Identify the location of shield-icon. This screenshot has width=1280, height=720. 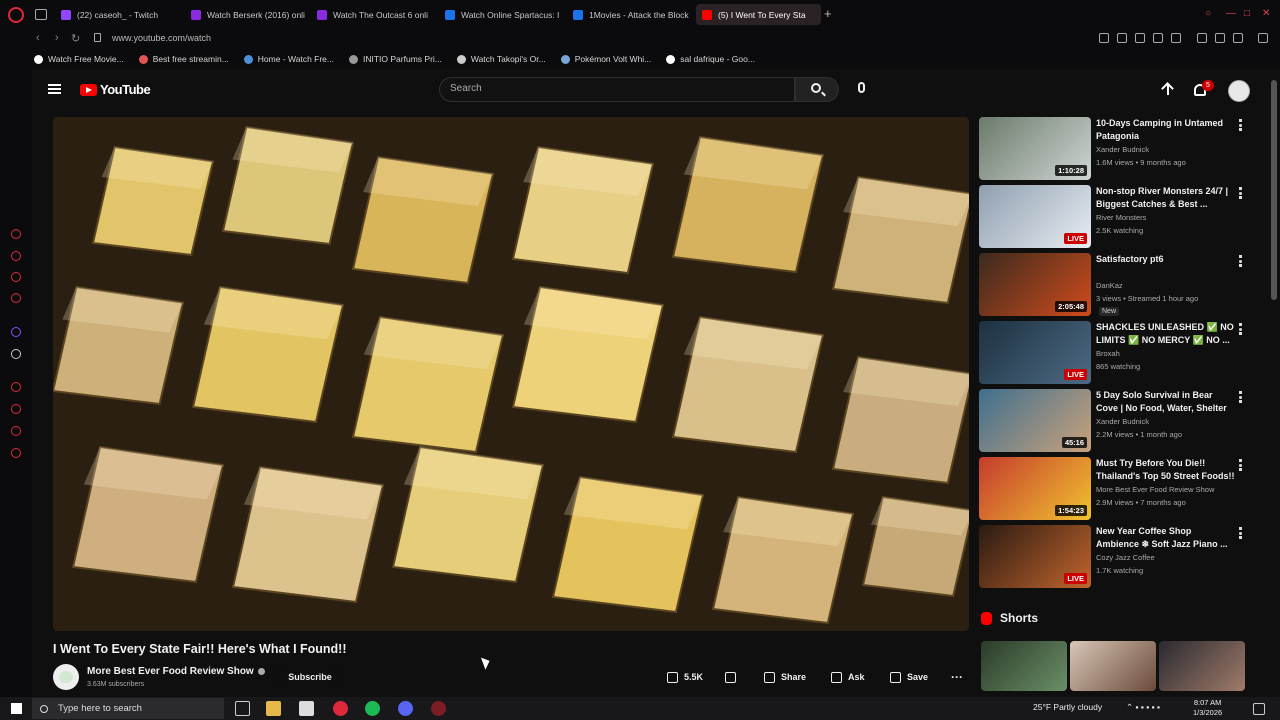
(1140, 38).